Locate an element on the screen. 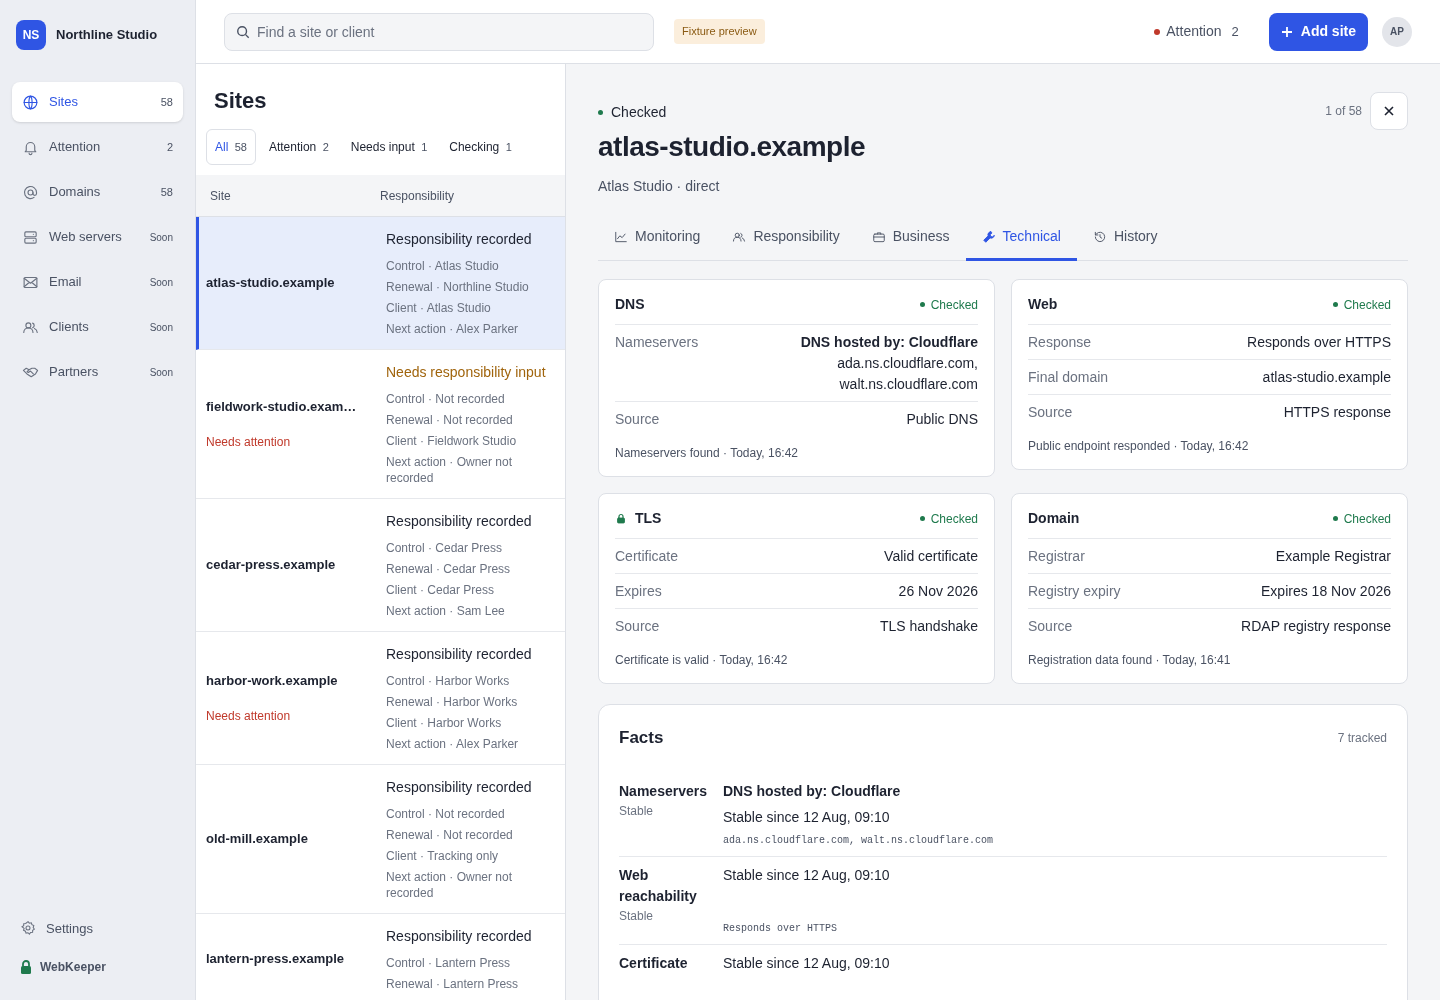 Image resolution: width=1440 pixels, height=1000 pixels. site-row: atlas-studio.example Responsibility recorded Control · Atlas Studio Renewal · Northline Studio Client · Atlas Studio Next action · Alex Parker is located at coordinates (380, 283).